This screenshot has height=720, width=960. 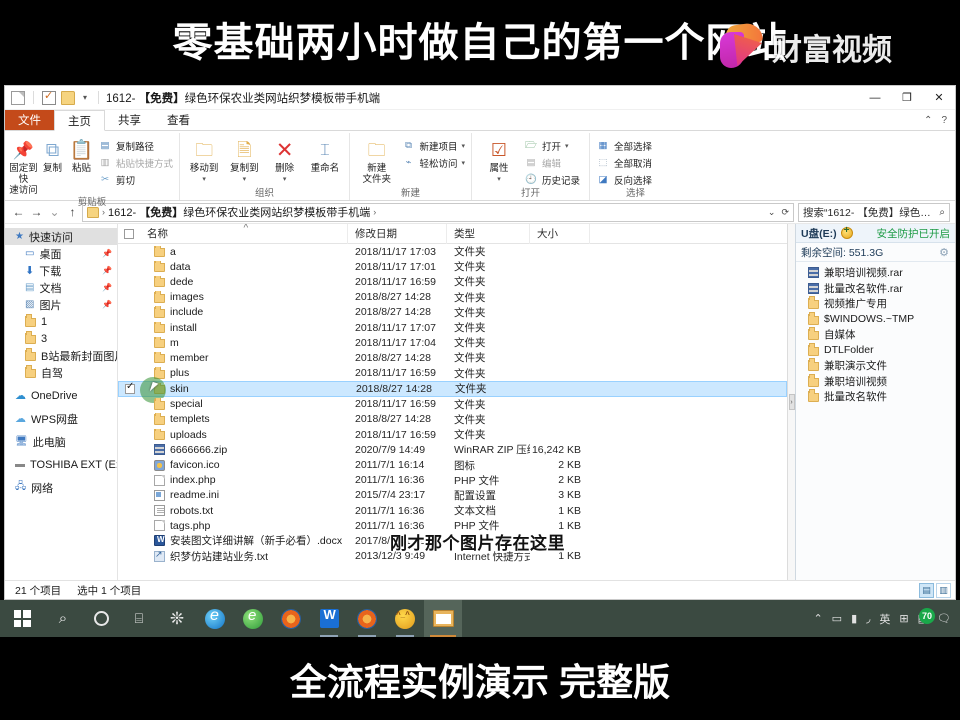 What do you see at coordinates (244, 297) in the screenshot?
I see `file-name-cell: images` at bounding box center [244, 297].